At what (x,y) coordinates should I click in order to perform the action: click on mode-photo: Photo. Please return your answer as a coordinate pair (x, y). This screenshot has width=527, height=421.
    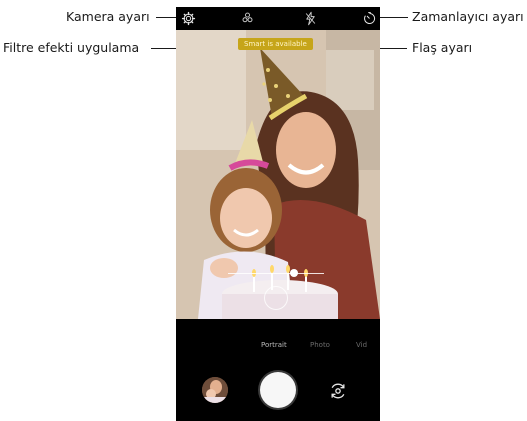
    Looking at the image, I should click on (320, 345).